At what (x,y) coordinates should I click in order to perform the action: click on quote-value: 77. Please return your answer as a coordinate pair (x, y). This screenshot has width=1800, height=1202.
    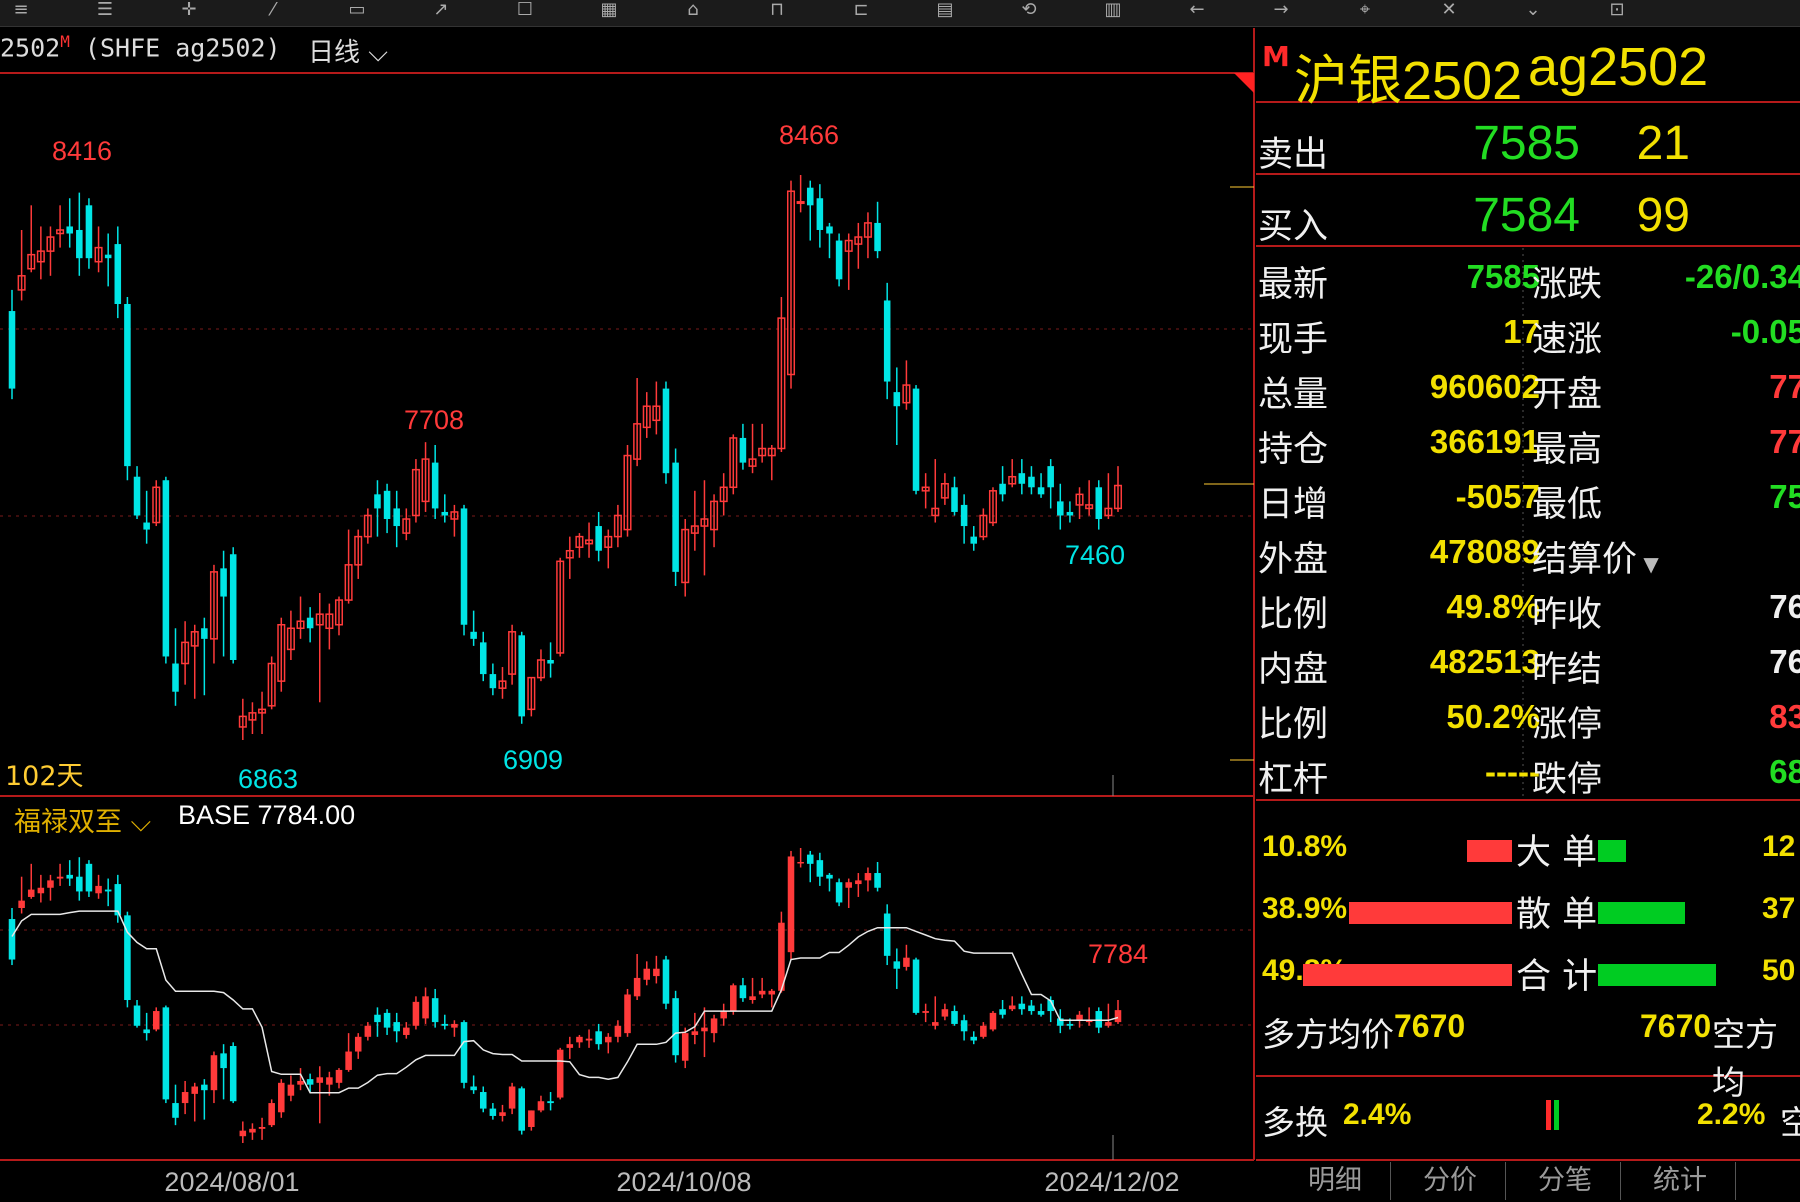
    Looking at the image, I should click on (1784, 441).